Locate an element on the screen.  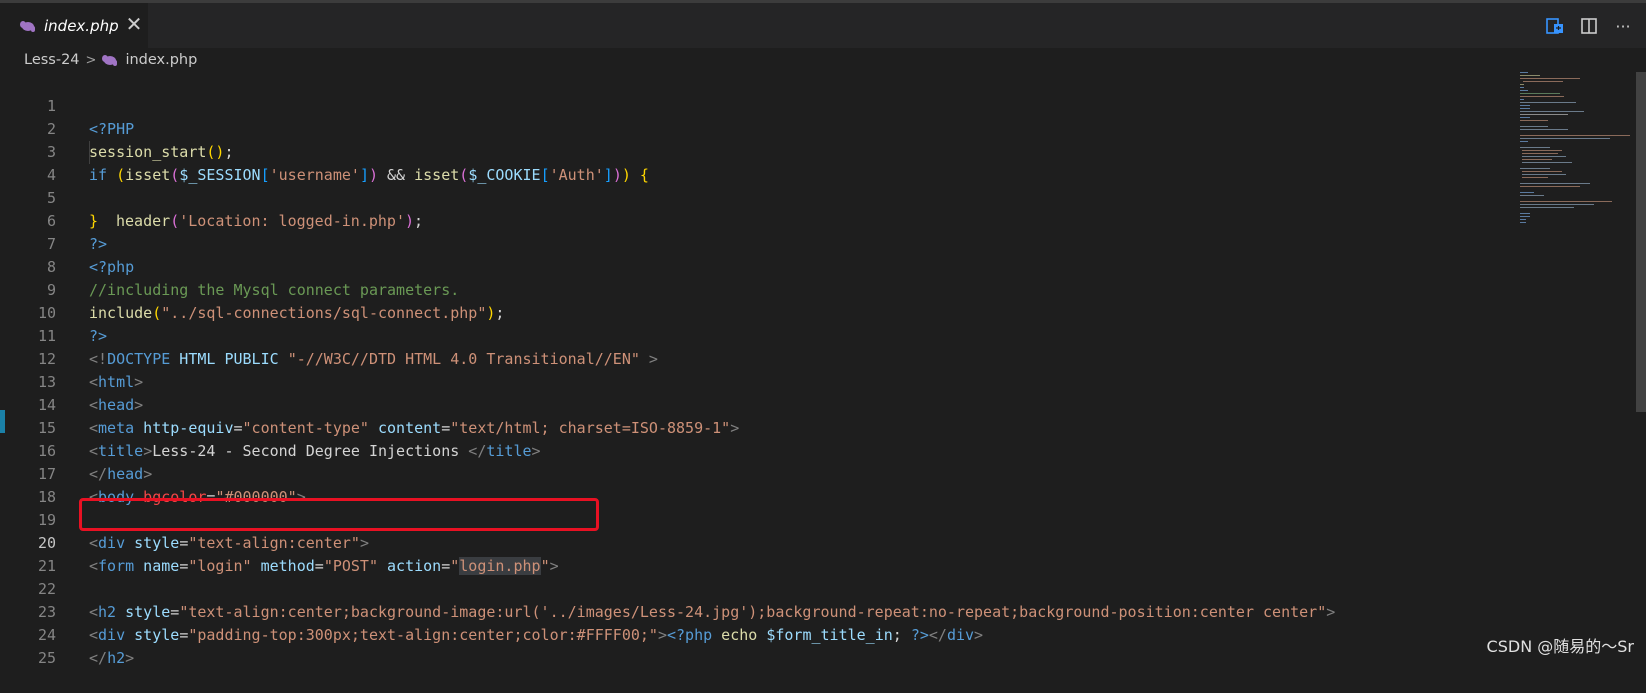
tag-bracket: </ is located at coordinates (98, 658).